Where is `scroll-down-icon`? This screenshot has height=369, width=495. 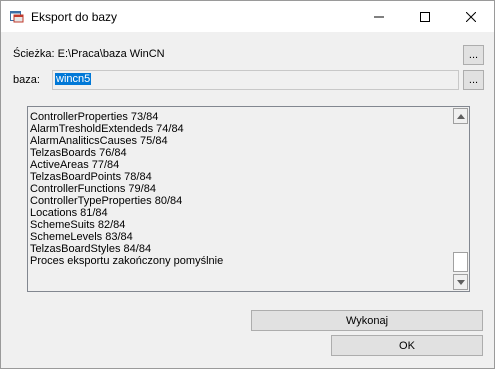 scroll-down-icon is located at coordinates (460, 282).